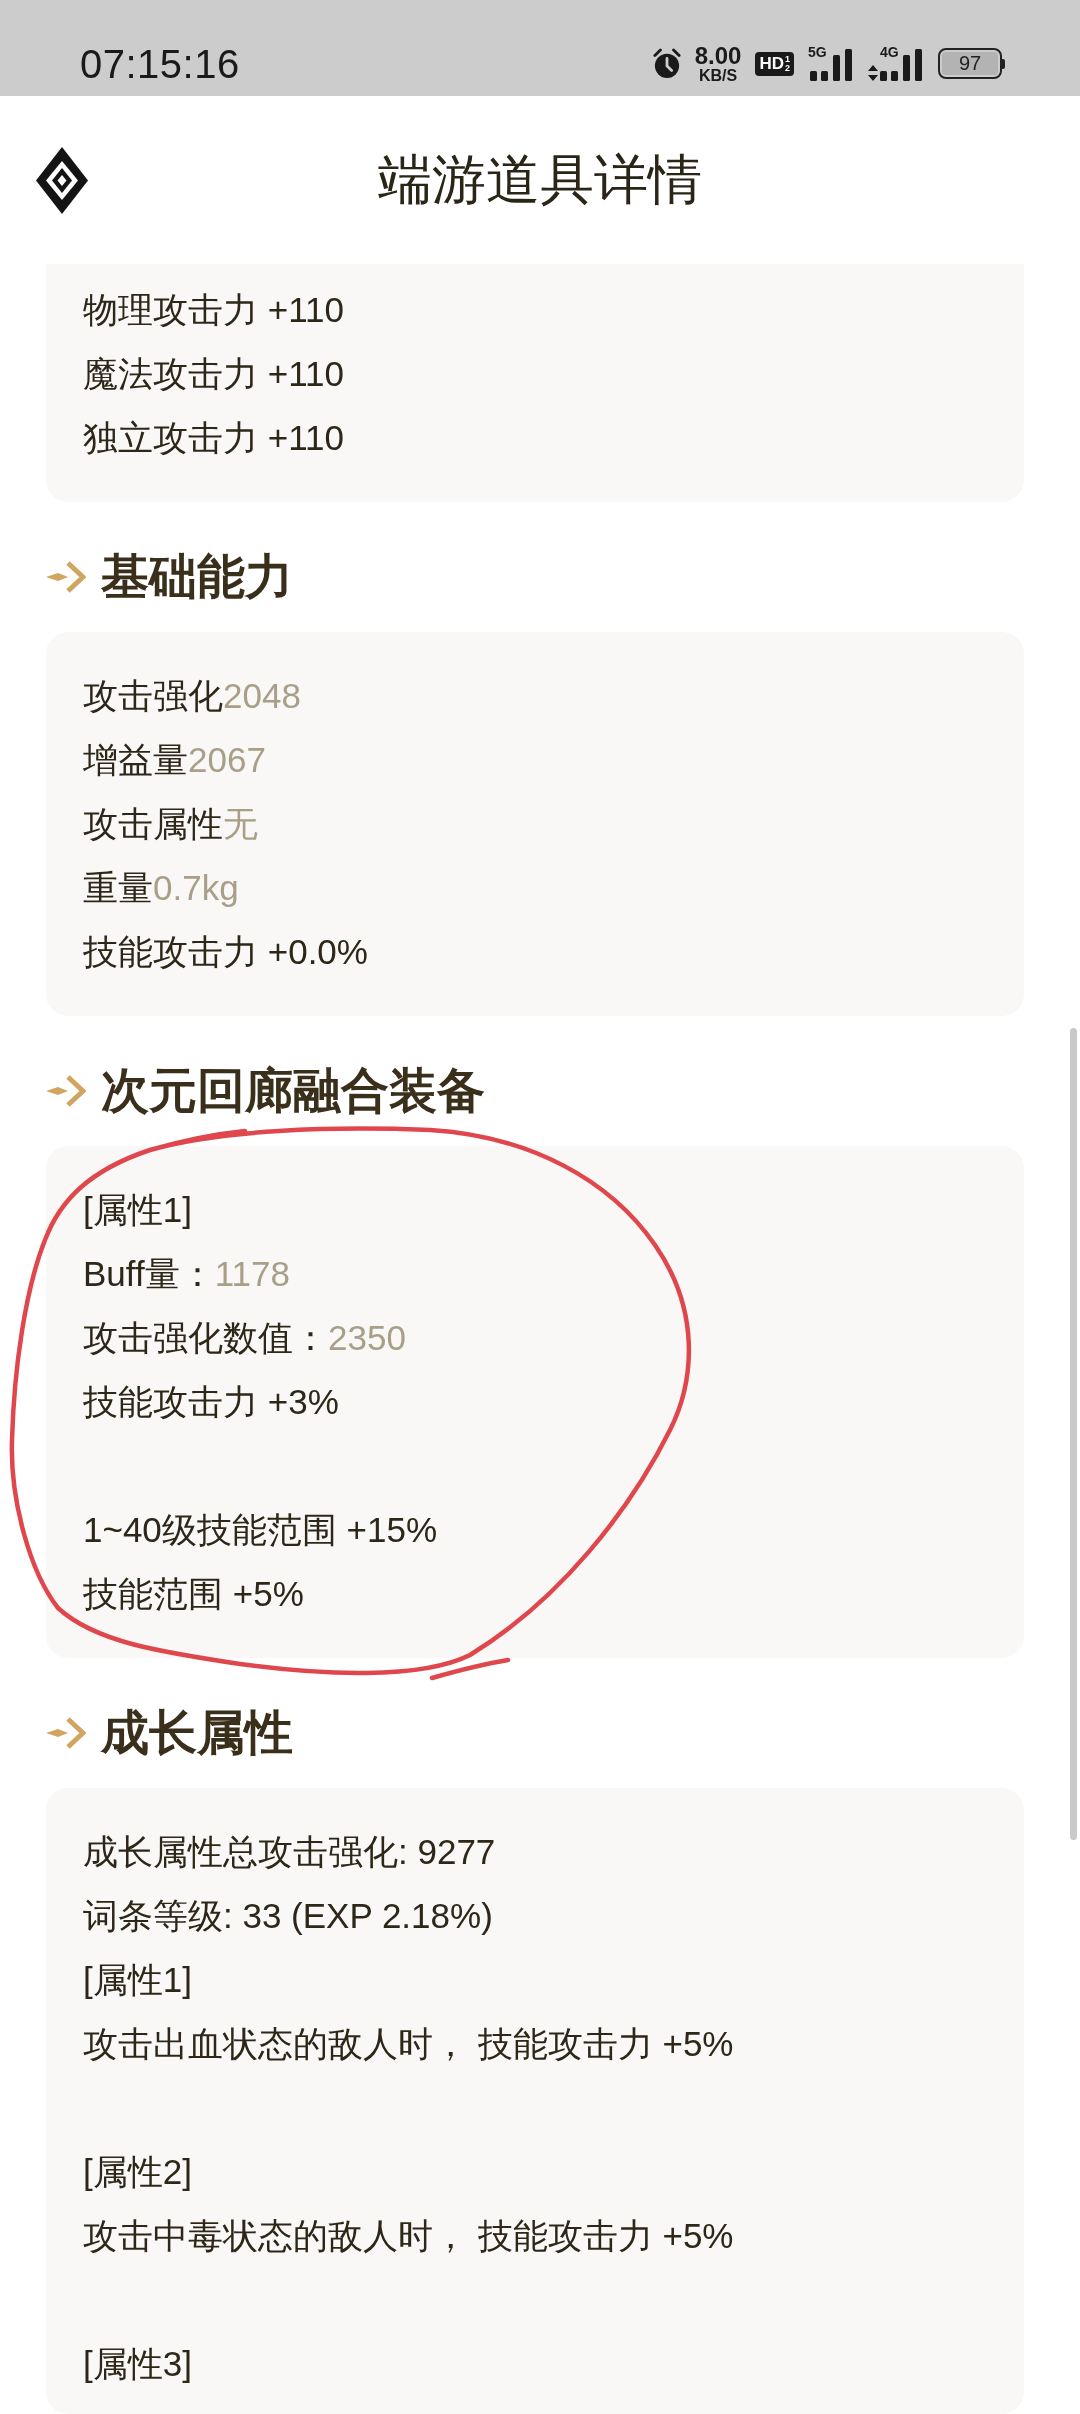 This screenshot has width=1080, height=2414. I want to click on attribute-text: 词条等级: 33 (EXP 2.18%), so click(288, 1915).